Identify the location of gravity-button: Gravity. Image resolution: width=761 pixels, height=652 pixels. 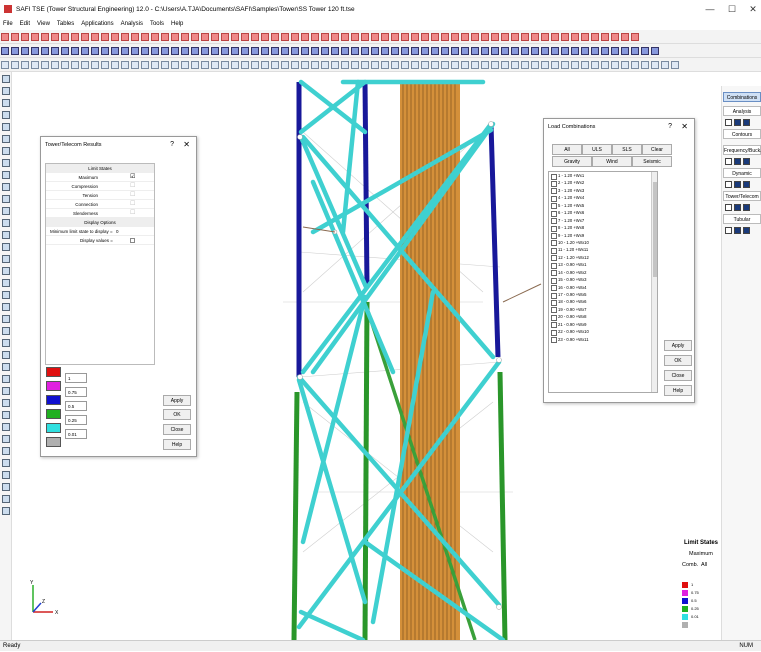
(572, 161).